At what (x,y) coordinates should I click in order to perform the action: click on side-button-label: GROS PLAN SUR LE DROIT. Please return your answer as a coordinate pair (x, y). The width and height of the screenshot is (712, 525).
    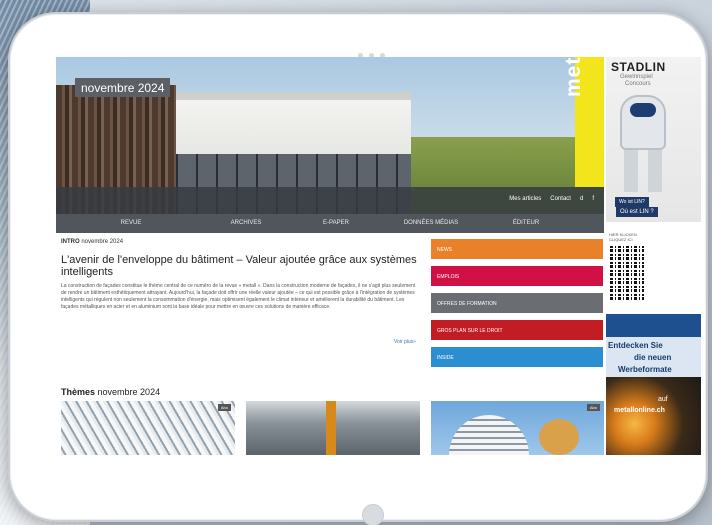
    Looking at the image, I should click on (470, 331).